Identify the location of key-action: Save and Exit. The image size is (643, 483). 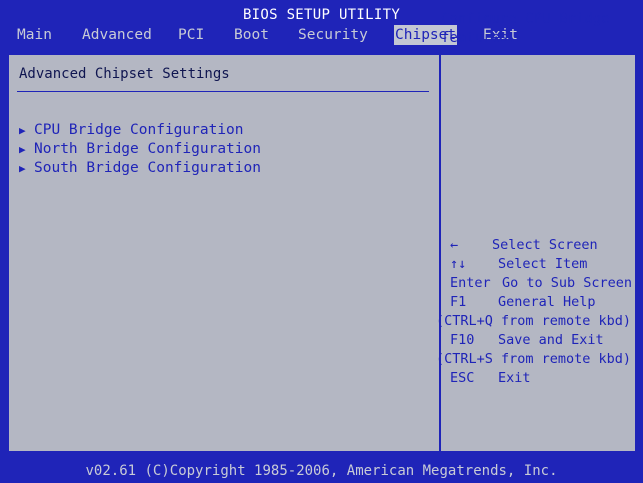
(551, 340).